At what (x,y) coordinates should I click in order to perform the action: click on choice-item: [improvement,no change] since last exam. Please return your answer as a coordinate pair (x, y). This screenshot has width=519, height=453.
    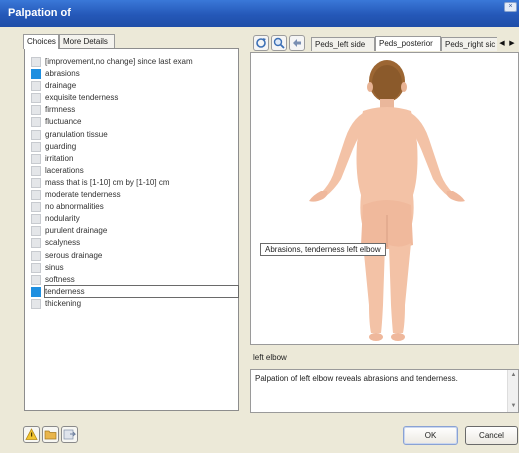
    Looking at the image, I should click on (133, 62).